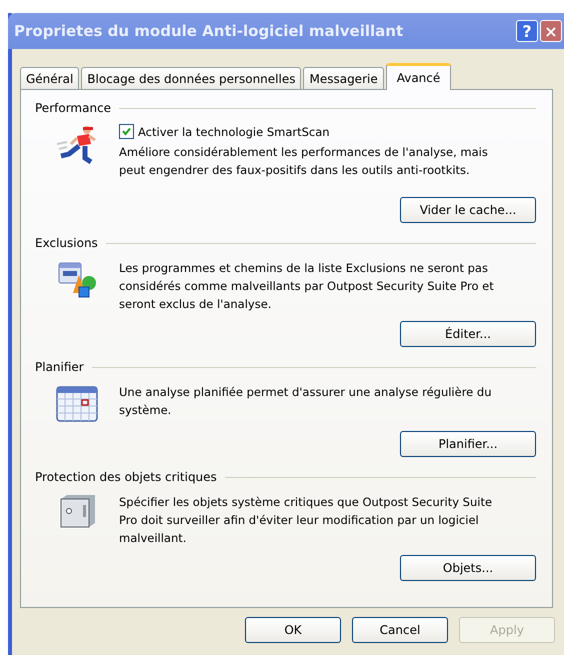 The width and height of the screenshot is (564, 655). I want to click on dialog-button: OK, so click(293, 630).